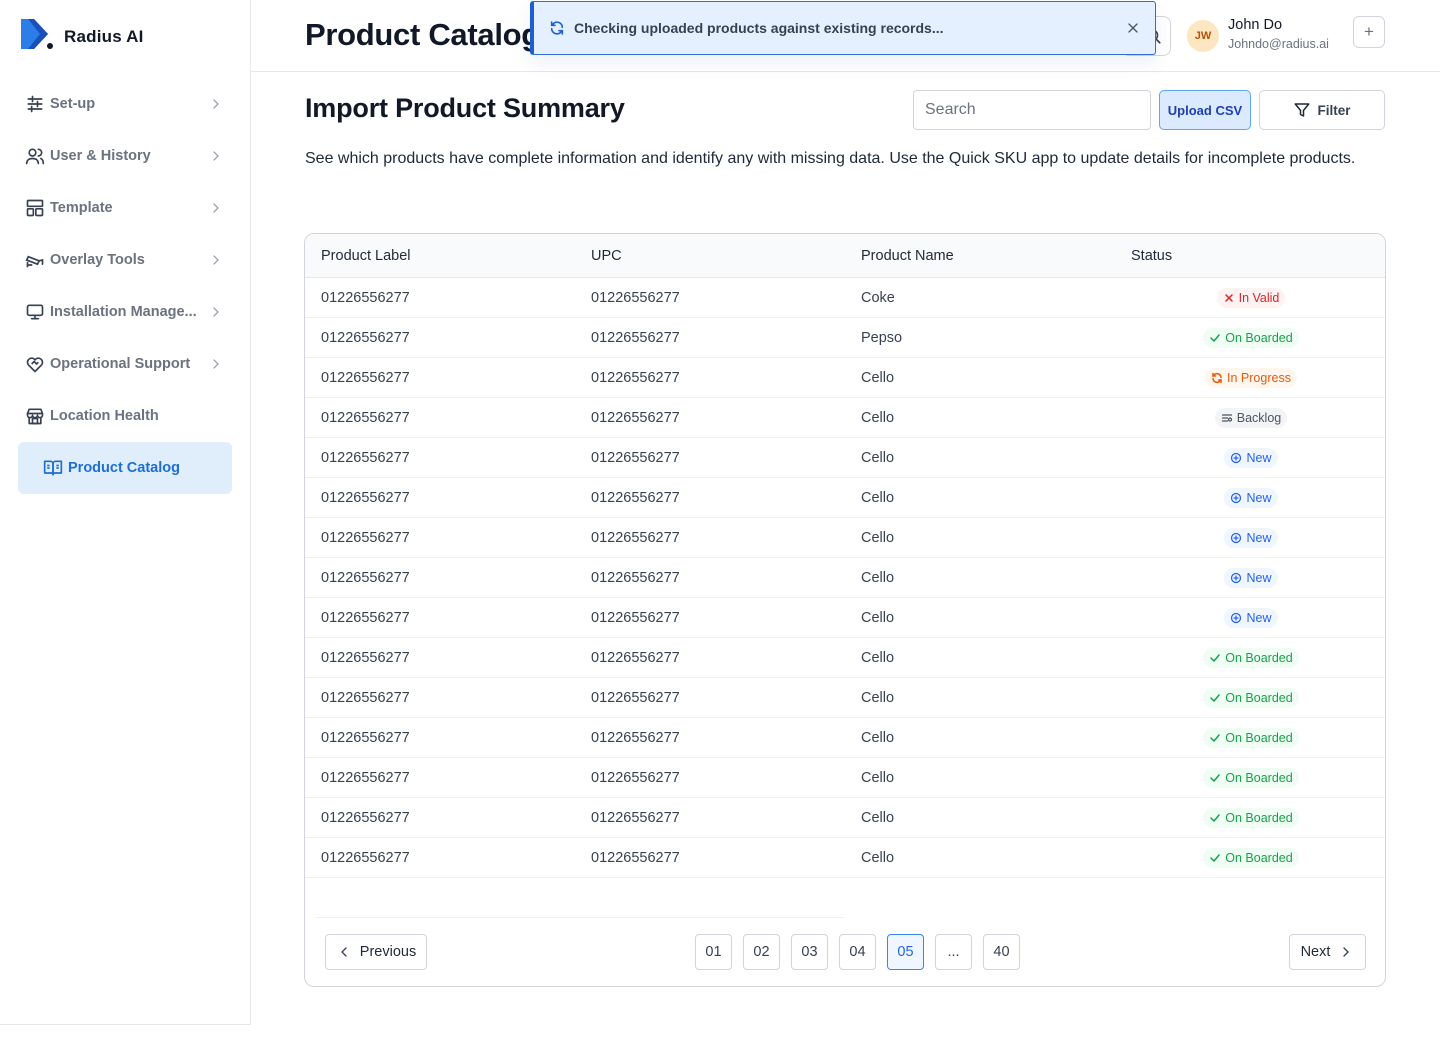 The height and width of the screenshot is (1062, 1440). Describe the element at coordinates (845, 378) in the screenshot. I see `table-row: 01226556277 01226556277 Cello In Progress` at that location.